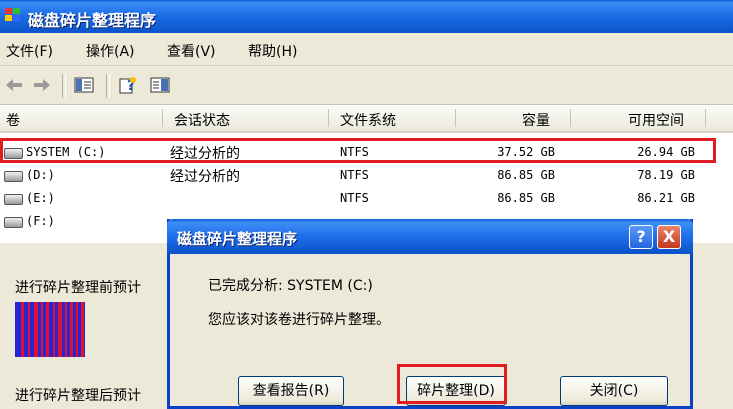 The width and height of the screenshot is (733, 409). Describe the element at coordinates (50, 329) in the screenshot. I see `analysis-display-bar` at that location.